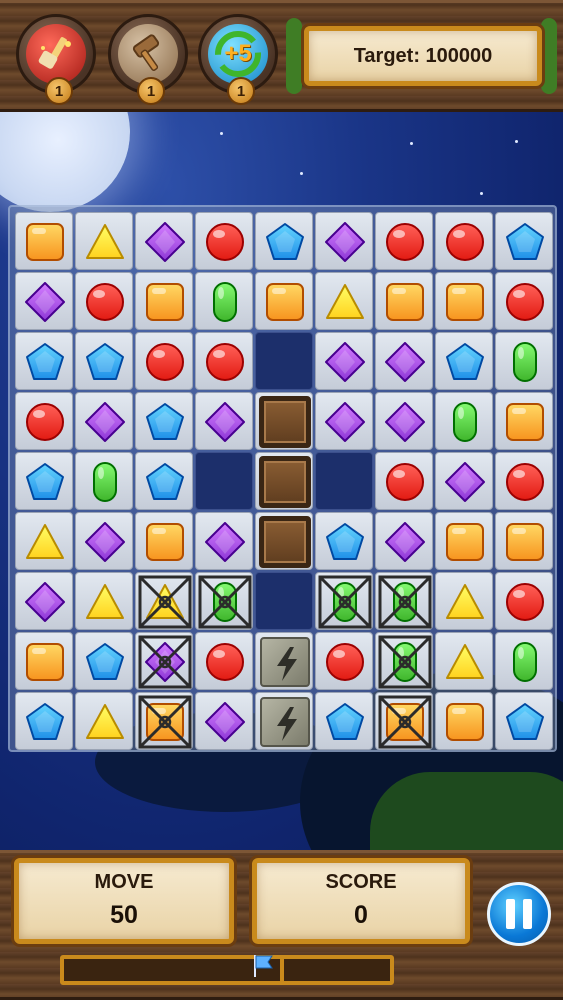  What do you see at coordinates (519, 914) in the screenshot?
I see `pause-button` at bounding box center [519, 914].